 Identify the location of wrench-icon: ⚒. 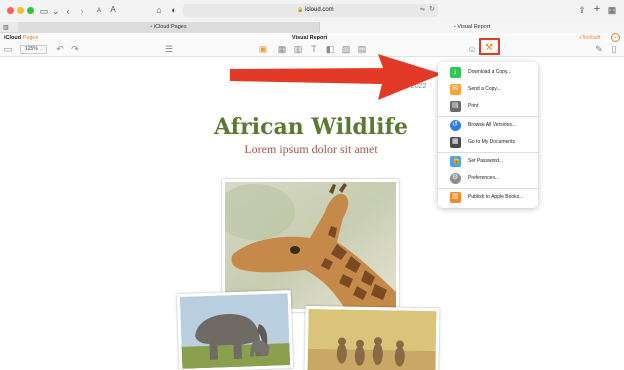
(489, 47).